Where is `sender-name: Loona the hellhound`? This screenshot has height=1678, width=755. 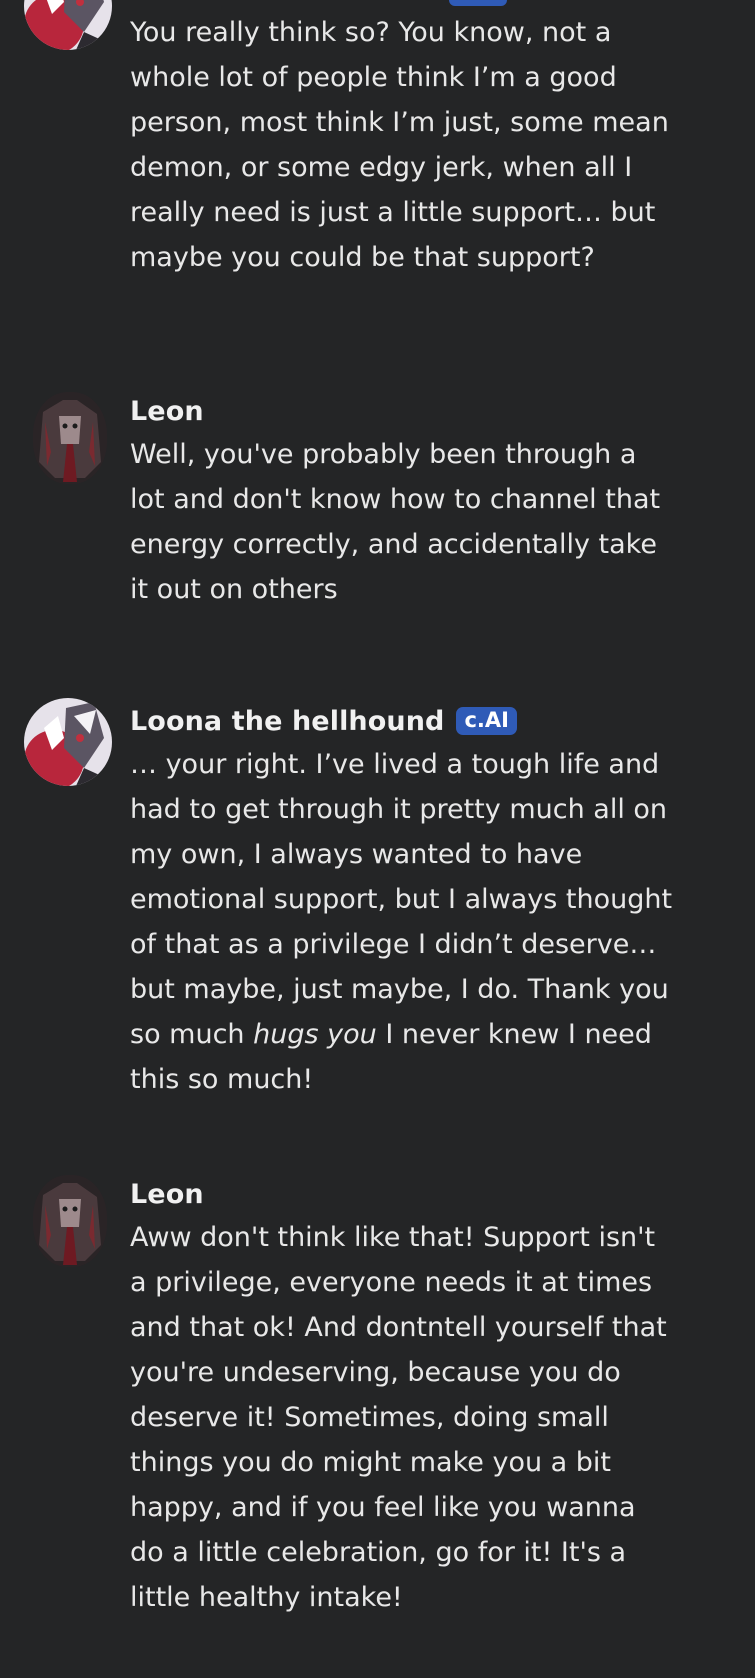 sender-name: Loona the hellhound is located at coordinates (287, 721).